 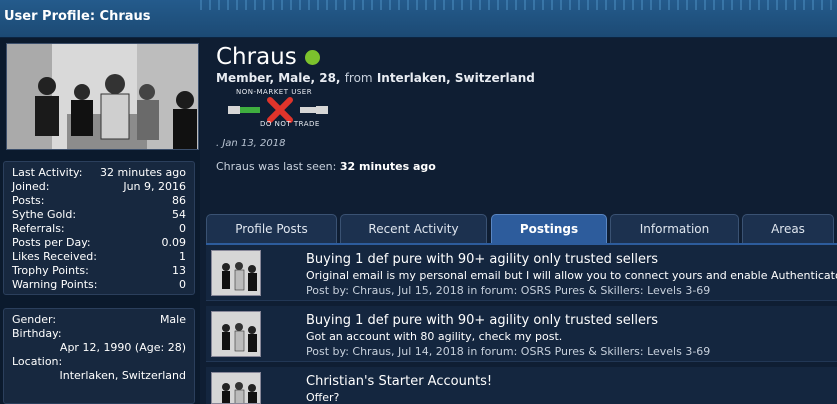 I want to click on post-title: Christian's Starter Accounts!, so click(x=399, y=381).